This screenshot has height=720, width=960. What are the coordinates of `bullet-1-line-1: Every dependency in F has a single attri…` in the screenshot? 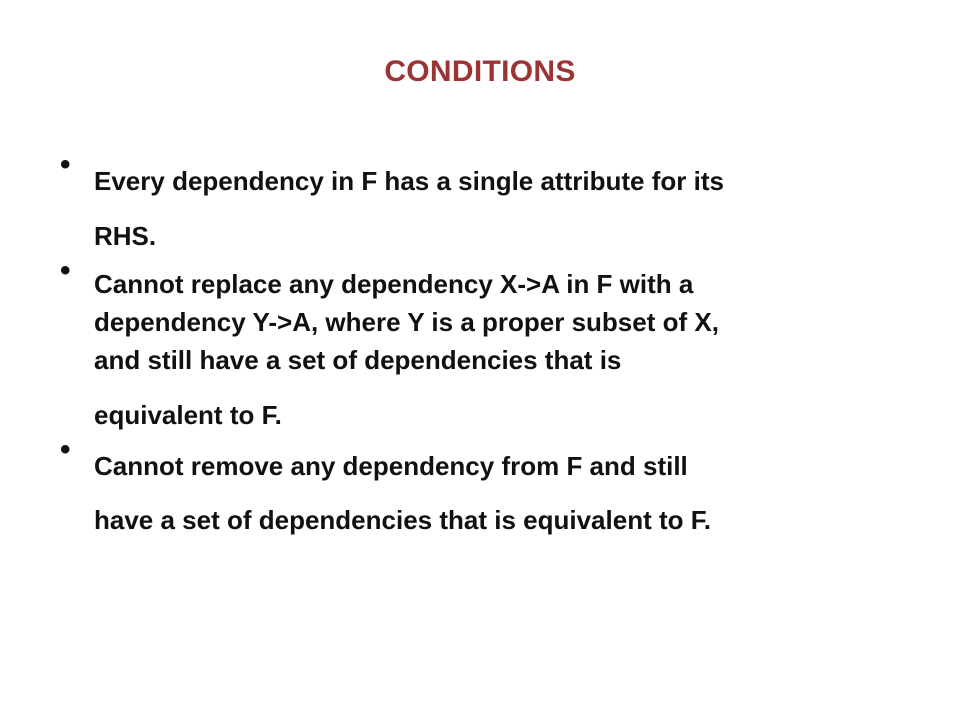 It's located at (409, 181).